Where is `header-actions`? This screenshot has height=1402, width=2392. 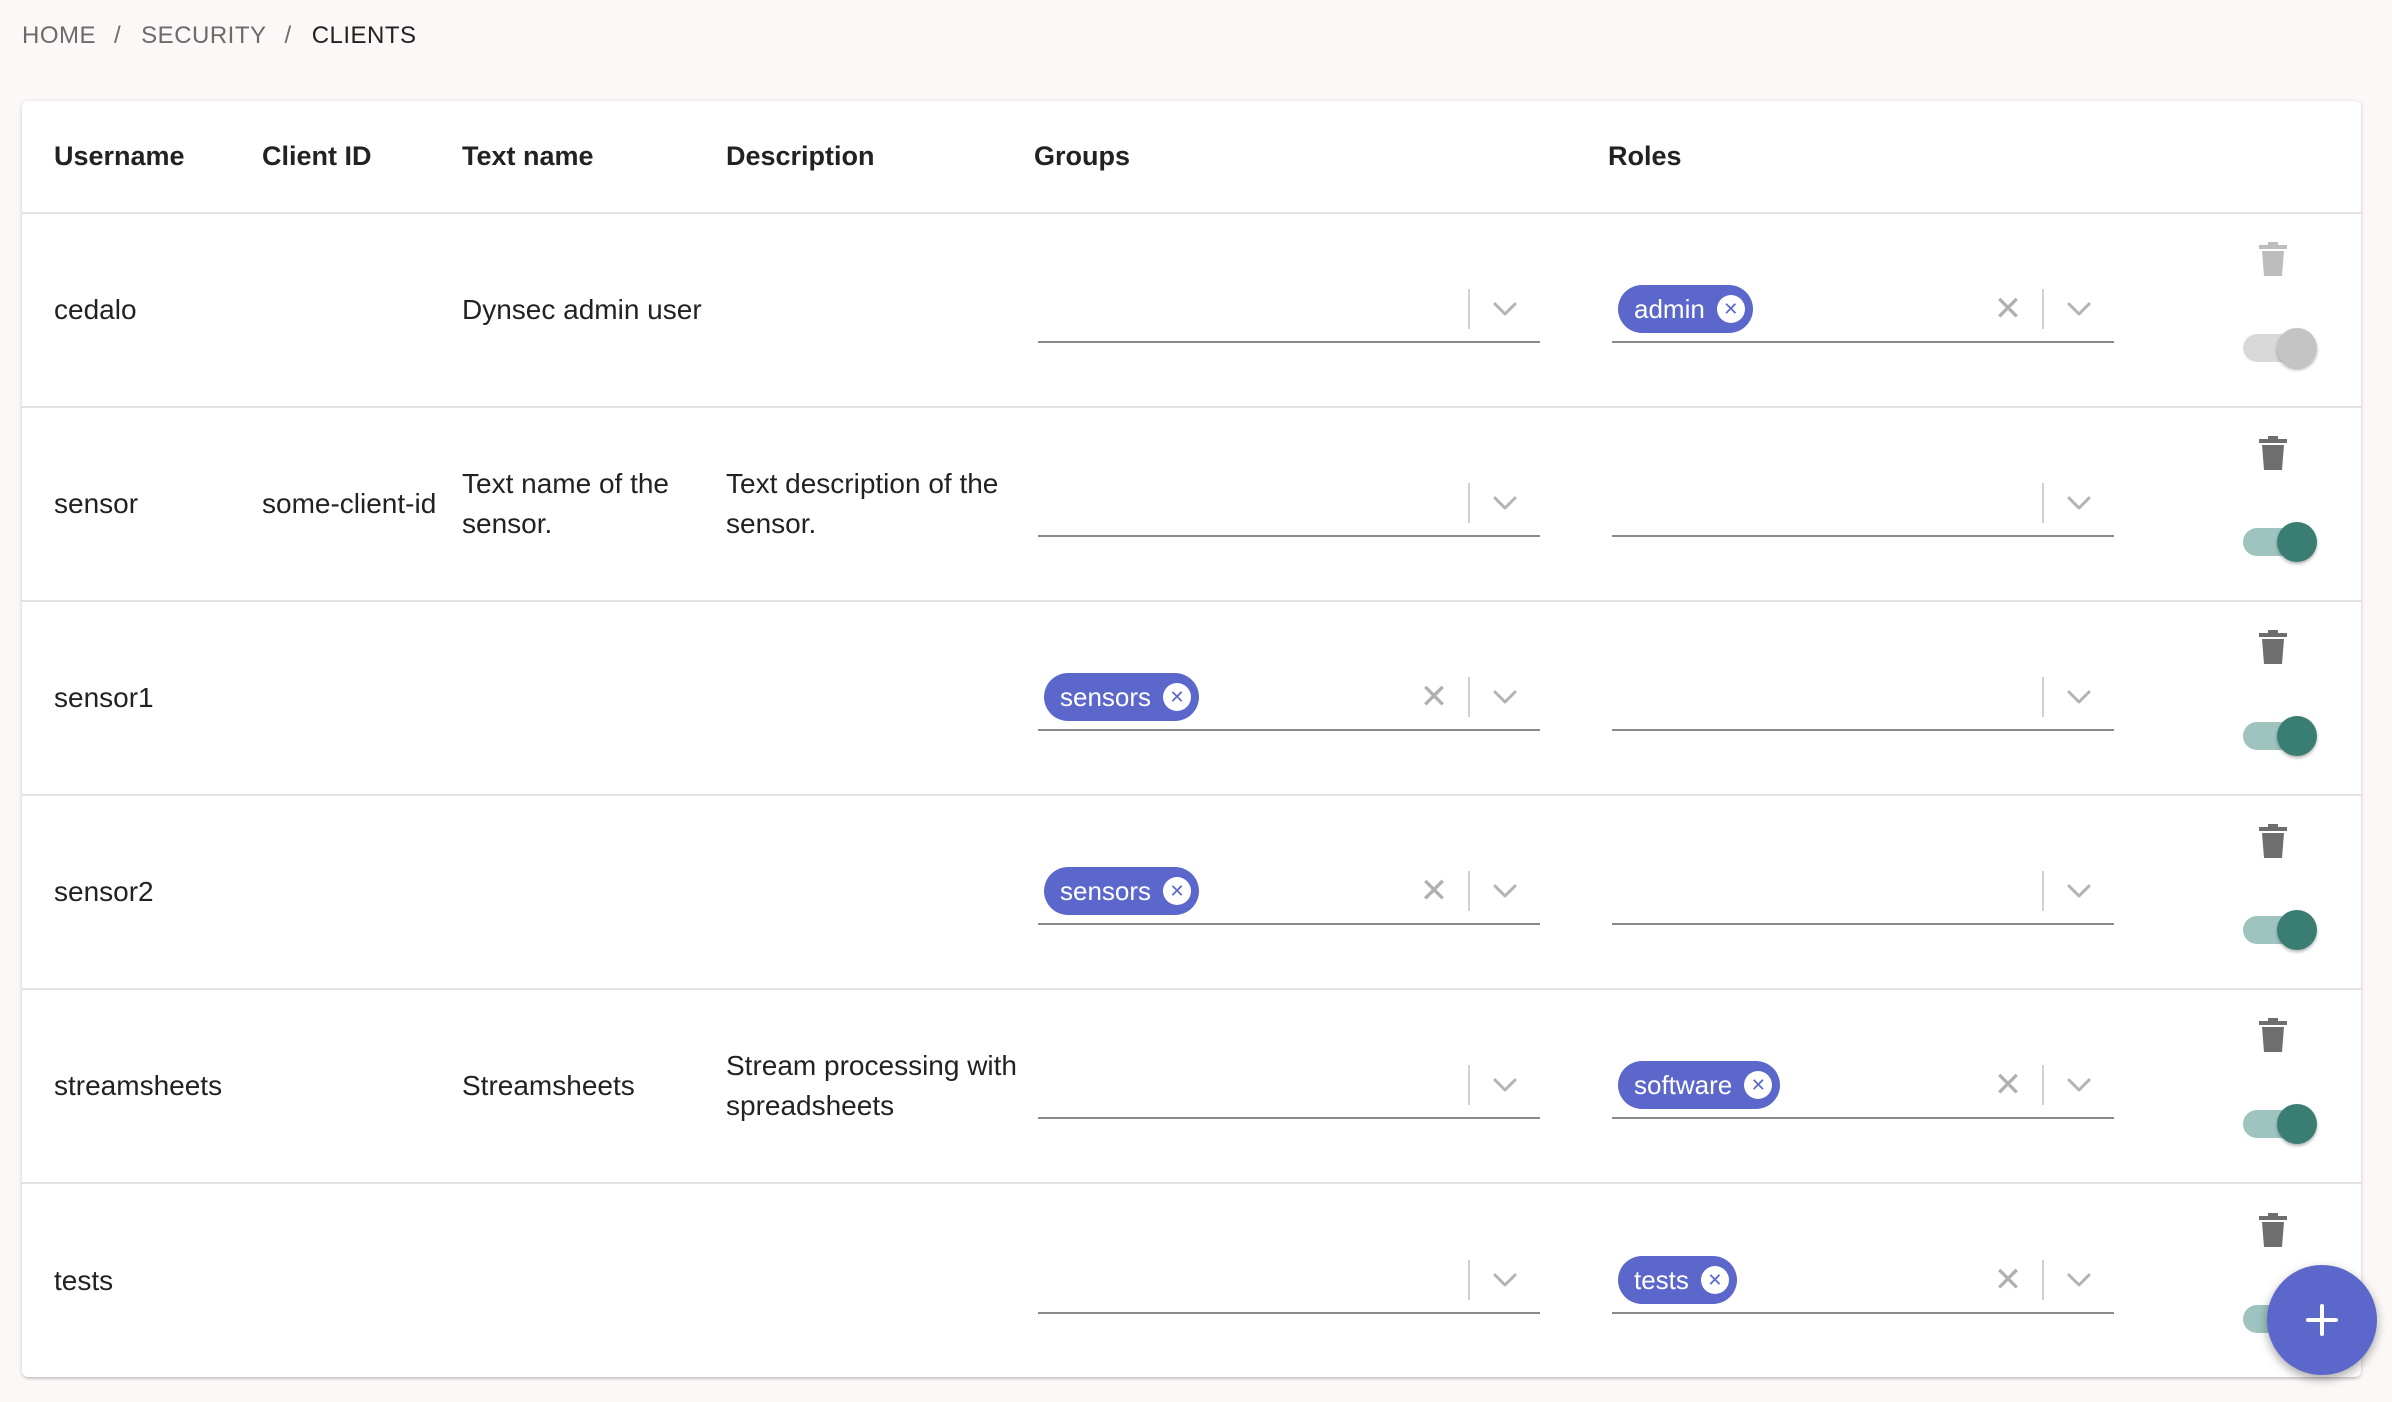
header-actions is located at coordinates (2273, 157).